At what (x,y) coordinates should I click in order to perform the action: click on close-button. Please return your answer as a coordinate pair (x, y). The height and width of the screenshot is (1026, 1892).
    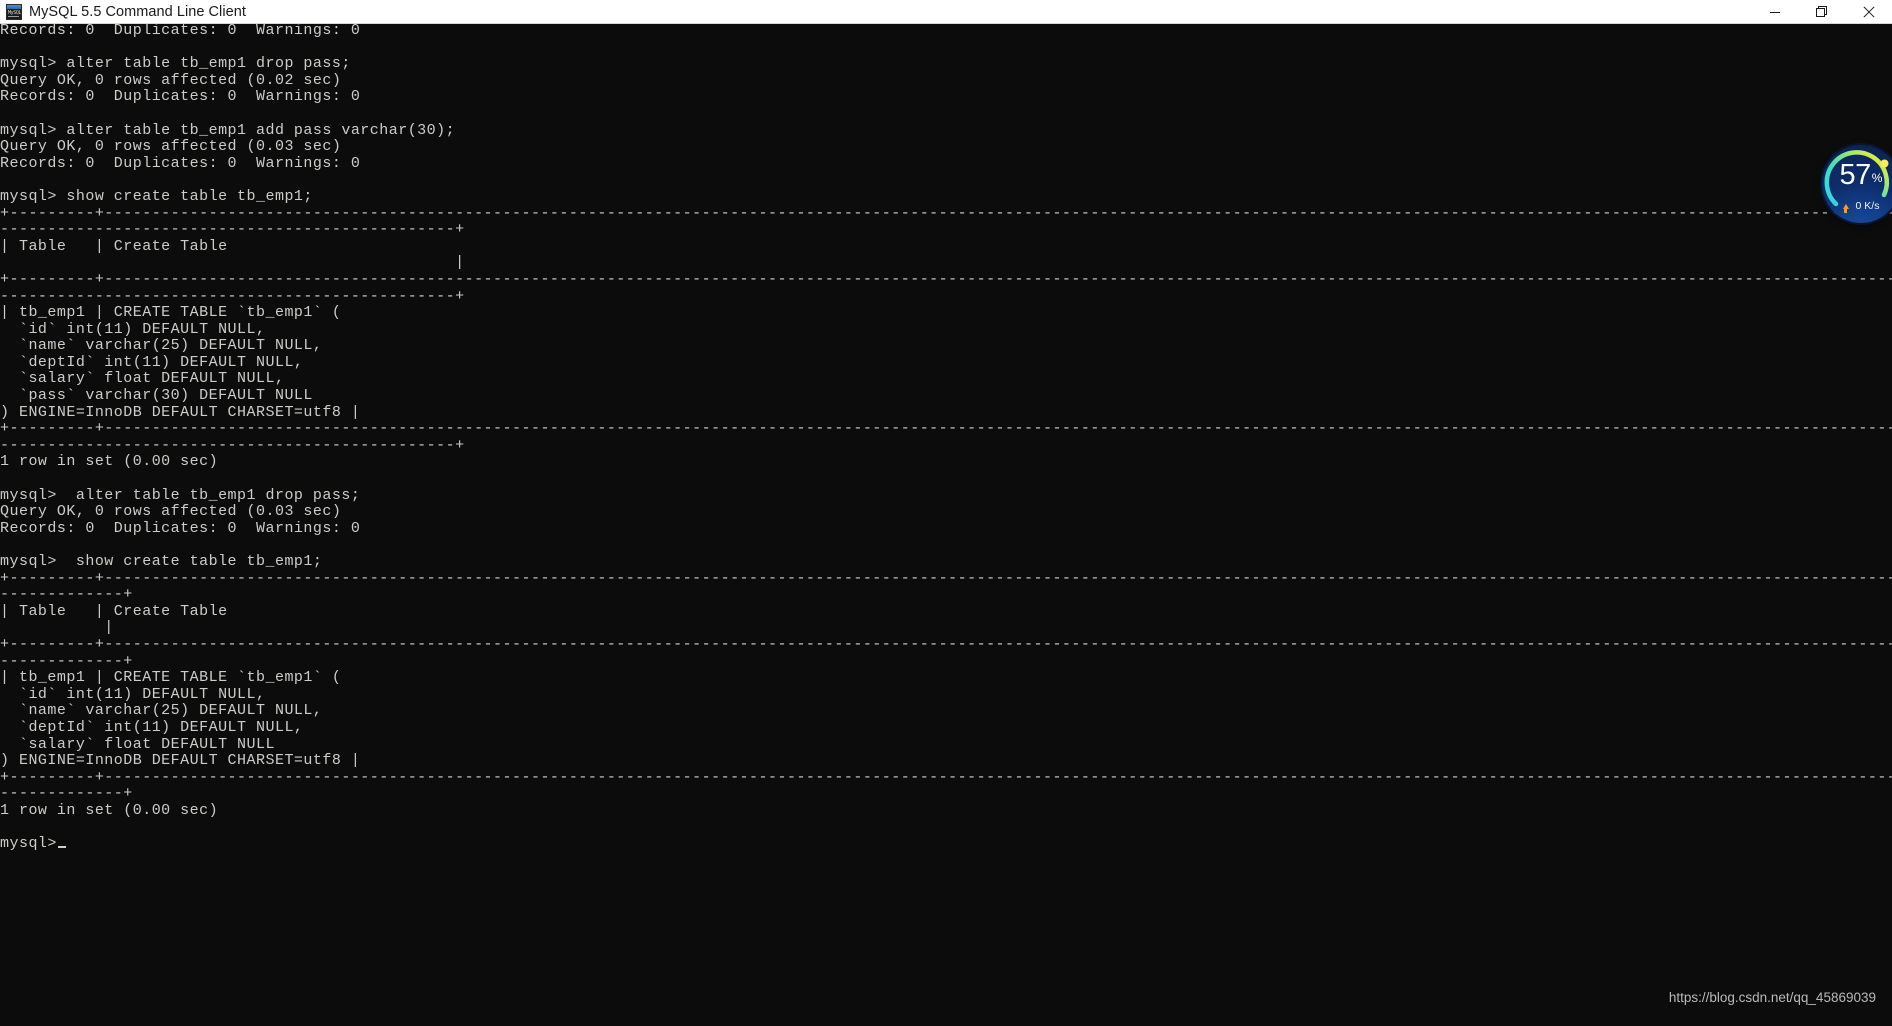
    Looking at the image, I should click on (1868, 11).